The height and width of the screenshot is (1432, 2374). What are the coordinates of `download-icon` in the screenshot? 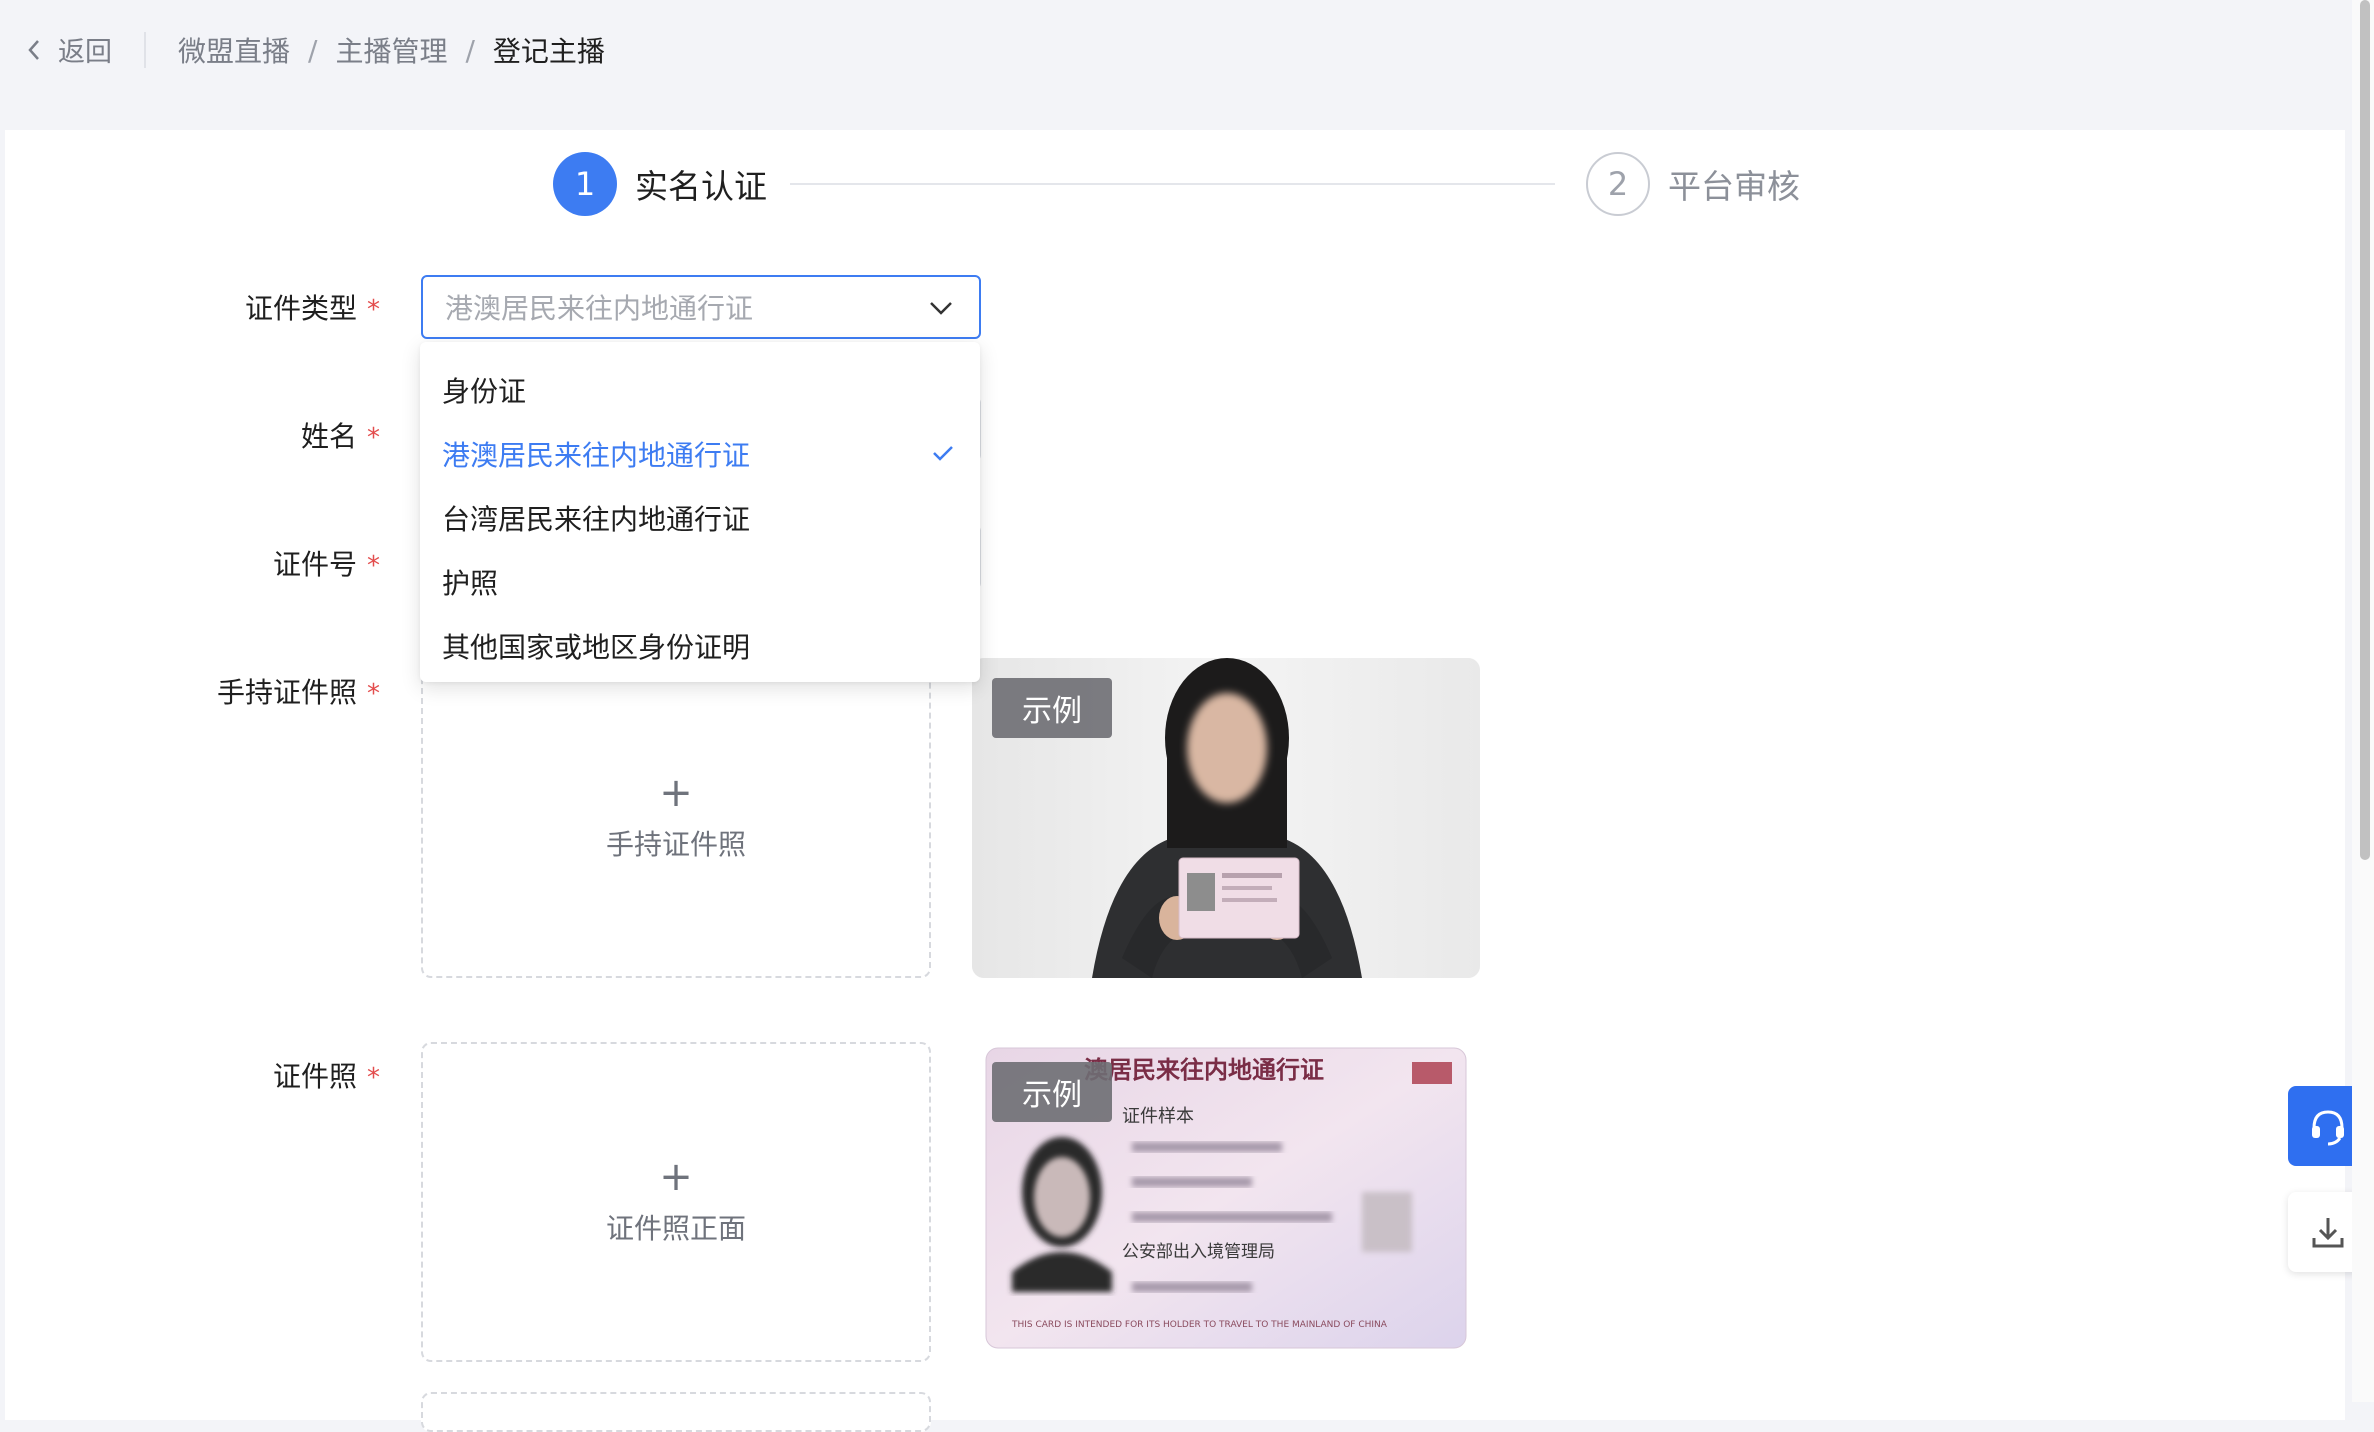 It's located at (2328, 1233).